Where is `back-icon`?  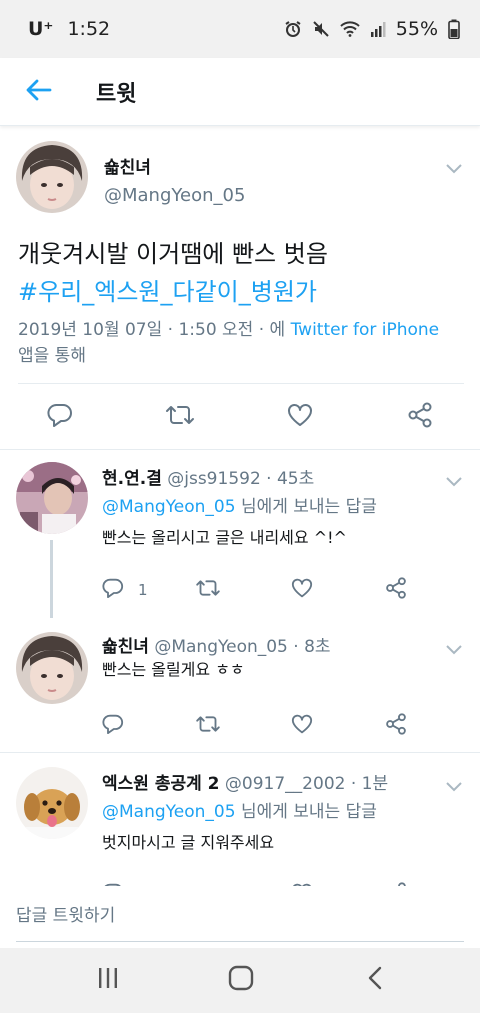
back-icon is located at coordinates (375, 980).